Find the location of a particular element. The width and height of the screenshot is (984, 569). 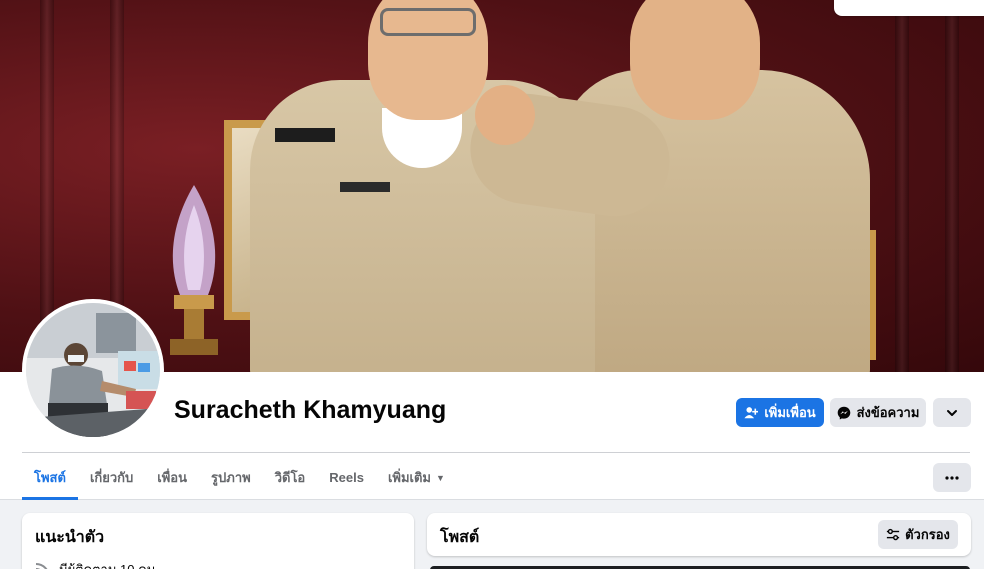

tab-reels: Reels is located at coordinates (346, 477).